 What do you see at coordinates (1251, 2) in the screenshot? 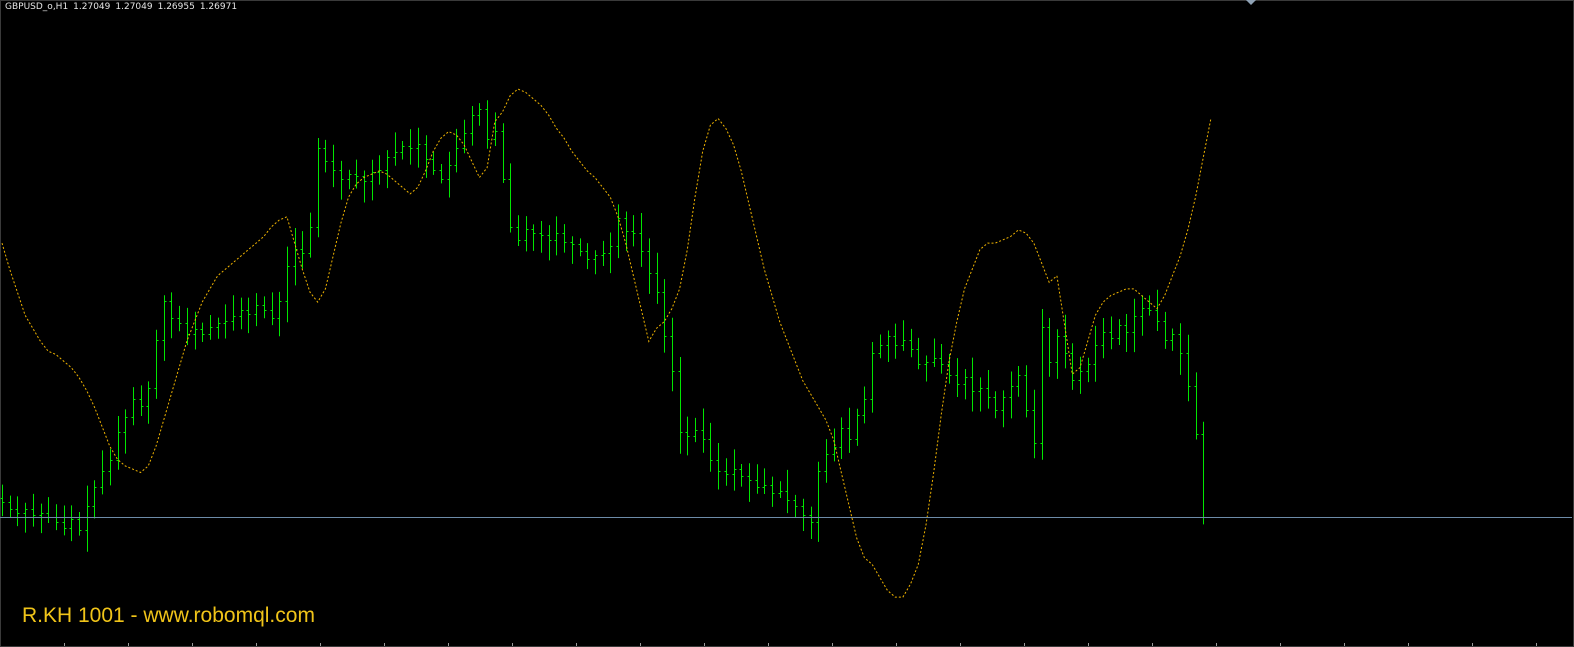
I see `chart-shift-marker` at bounding box center [1251, 2].